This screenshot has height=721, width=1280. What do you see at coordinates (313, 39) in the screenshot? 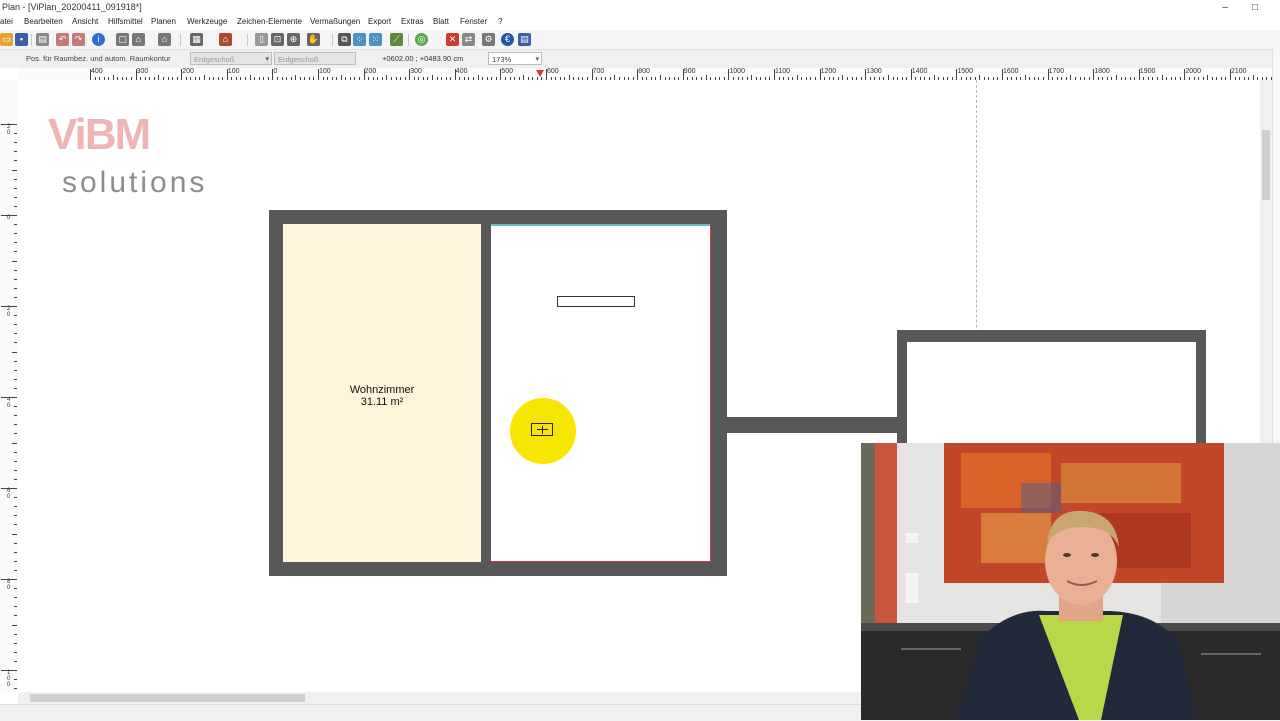
I see `pan-hand-icon: ✋` at bounding box center [313, 39].